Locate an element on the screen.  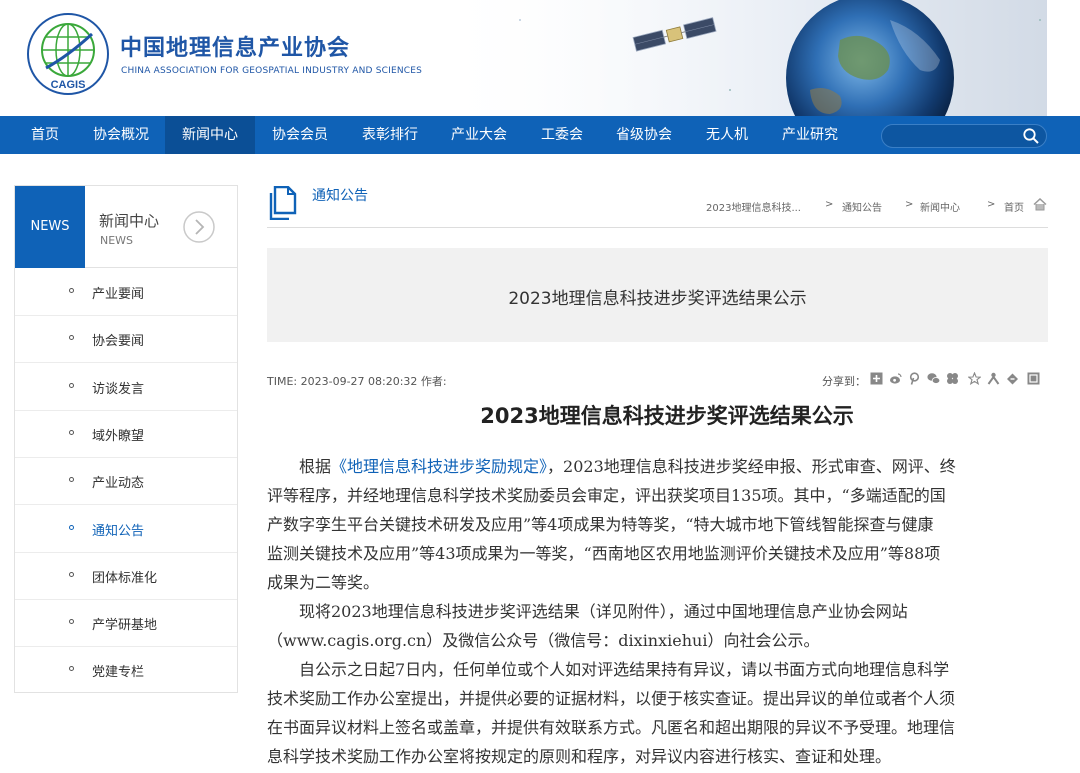
search-input is located at coordinates (957, 136).